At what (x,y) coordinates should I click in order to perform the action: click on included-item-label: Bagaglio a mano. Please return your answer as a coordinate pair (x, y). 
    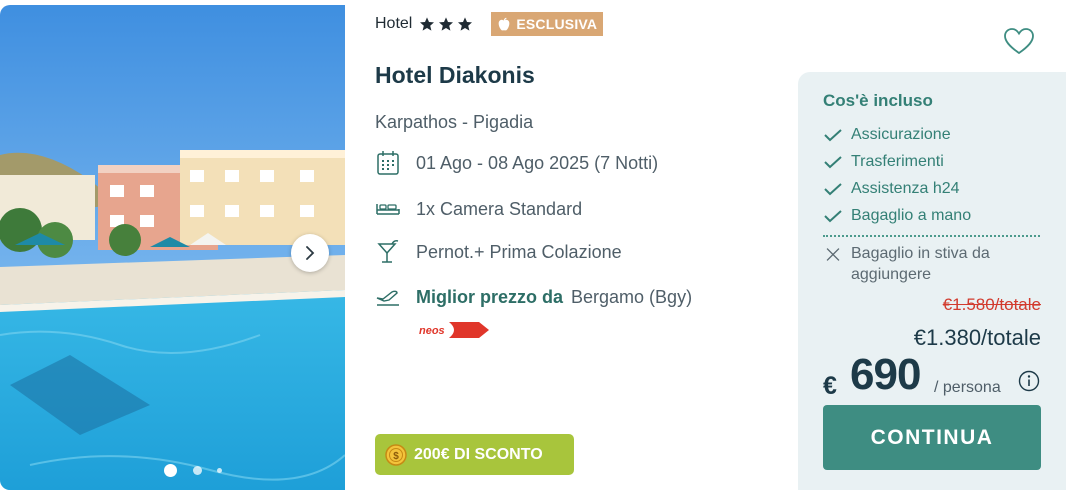
    Looking at the image, I should click on (911, 215).